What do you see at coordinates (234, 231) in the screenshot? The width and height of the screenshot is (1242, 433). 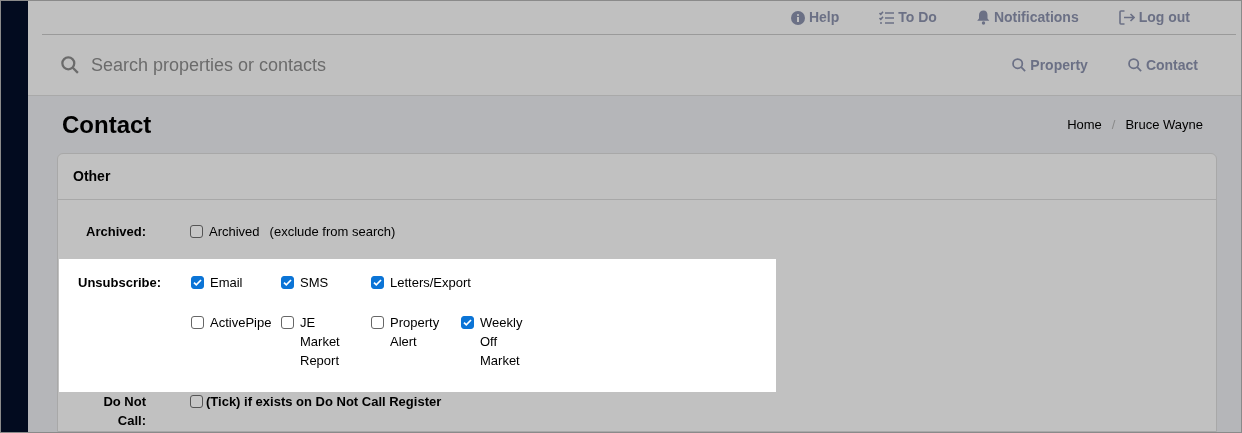 I see `checkbox-label: Archived` at bounding box center [234, 231].